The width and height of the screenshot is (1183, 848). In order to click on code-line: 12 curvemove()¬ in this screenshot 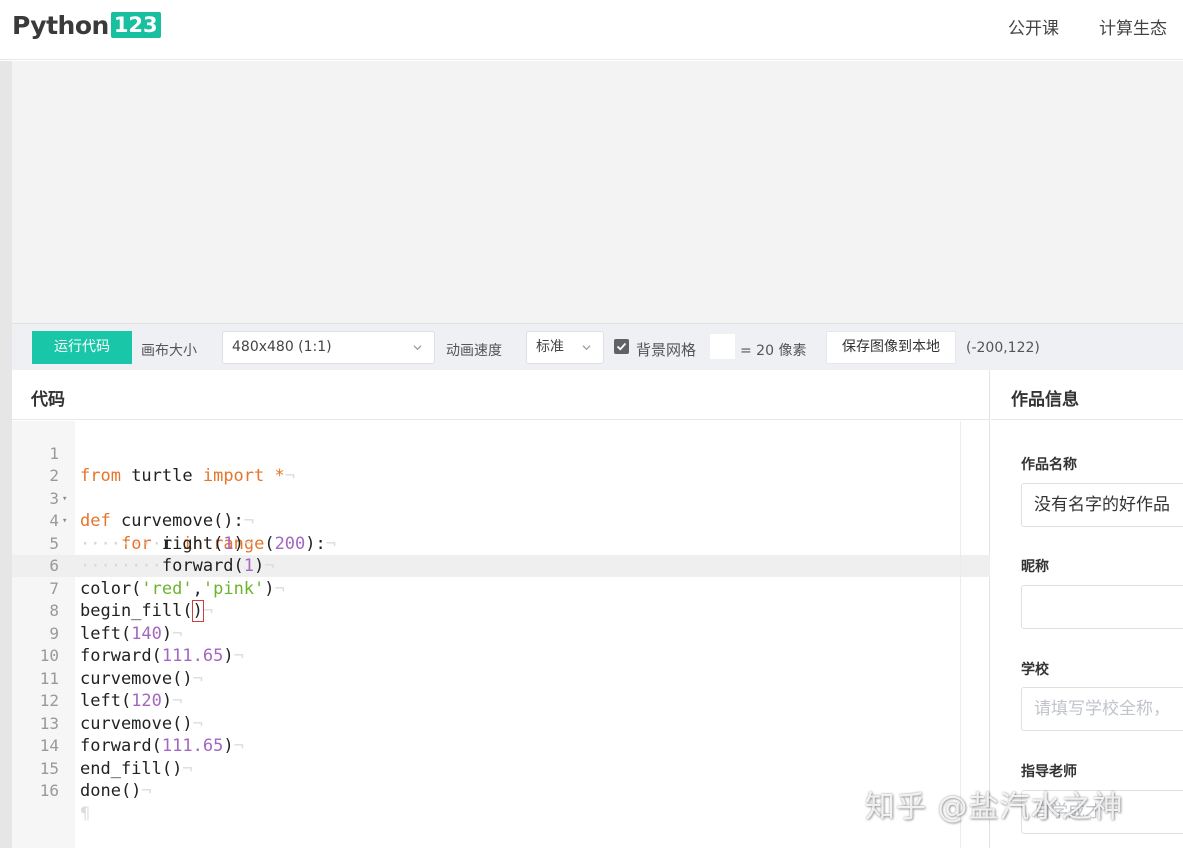, I will do `click(501, 701)`.